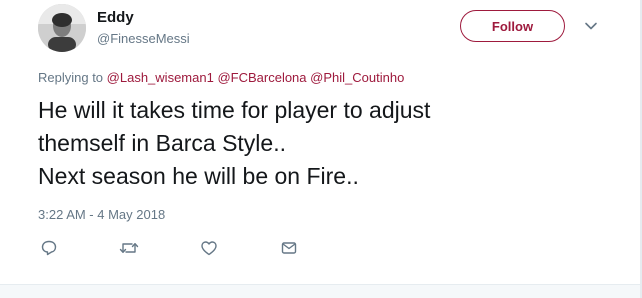  I want to click on tweet-actions, so click(321, 248).